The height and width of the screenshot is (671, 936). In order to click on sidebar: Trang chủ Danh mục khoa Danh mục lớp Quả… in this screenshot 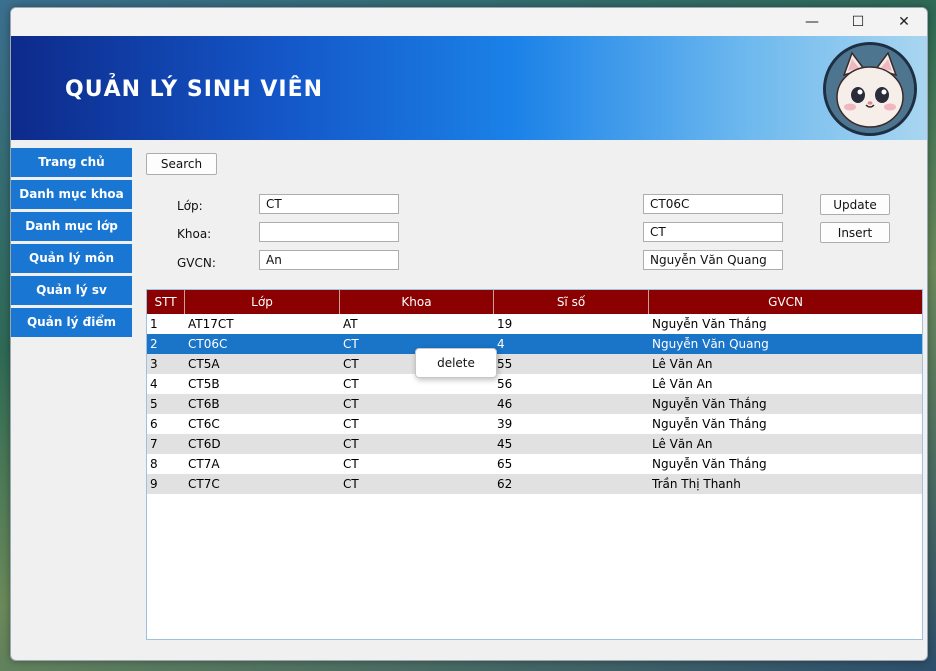, I will do `click(71, 244)`.